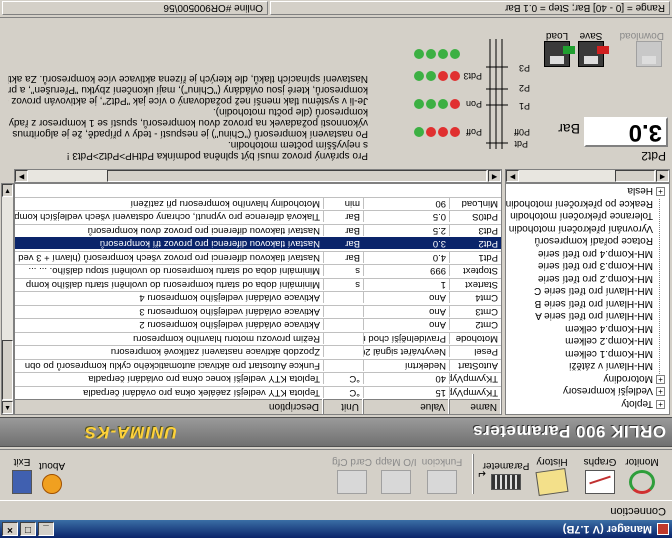  Describe the element at coordinates (611, 366) in the screenshot. I see `tree-item: MH-Hlavní v zátěži` at that location.